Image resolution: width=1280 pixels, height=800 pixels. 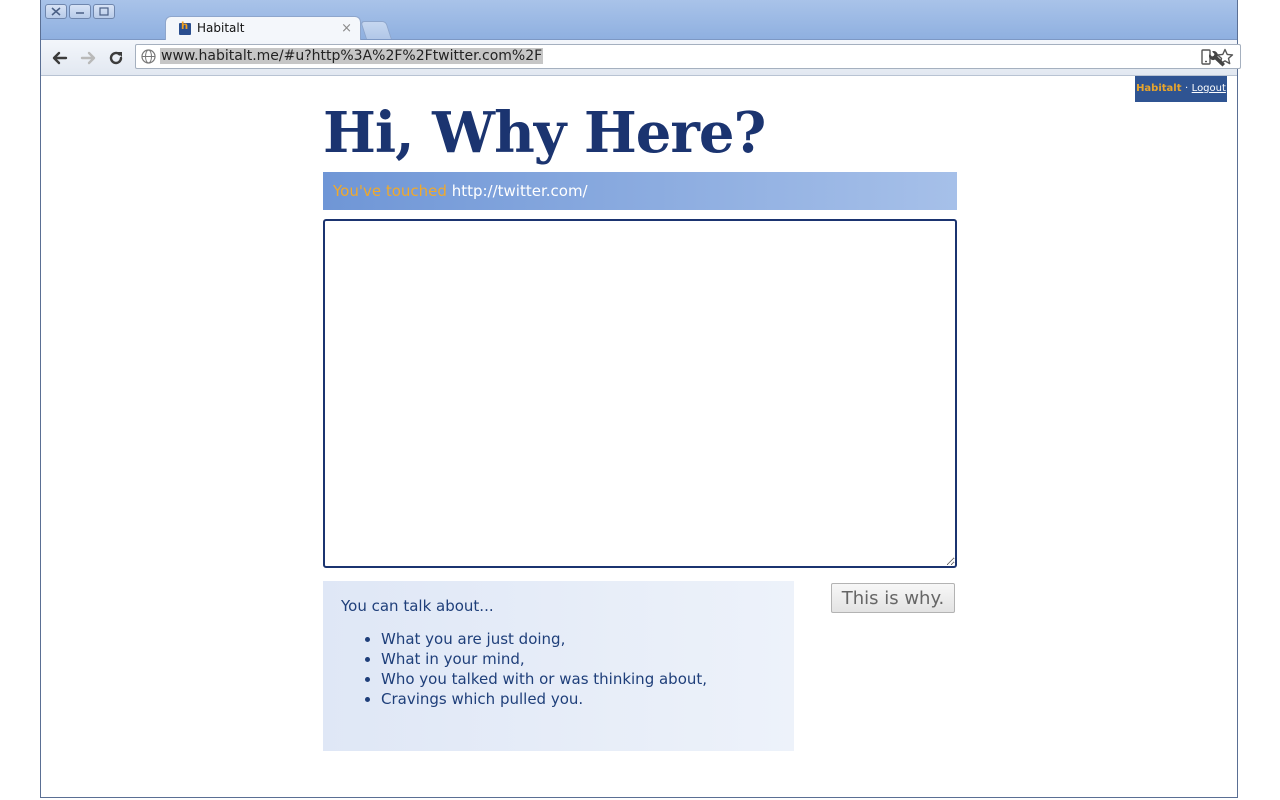 I want to click on touched-url: http://twitter.com/, so click(x=519, y=191).